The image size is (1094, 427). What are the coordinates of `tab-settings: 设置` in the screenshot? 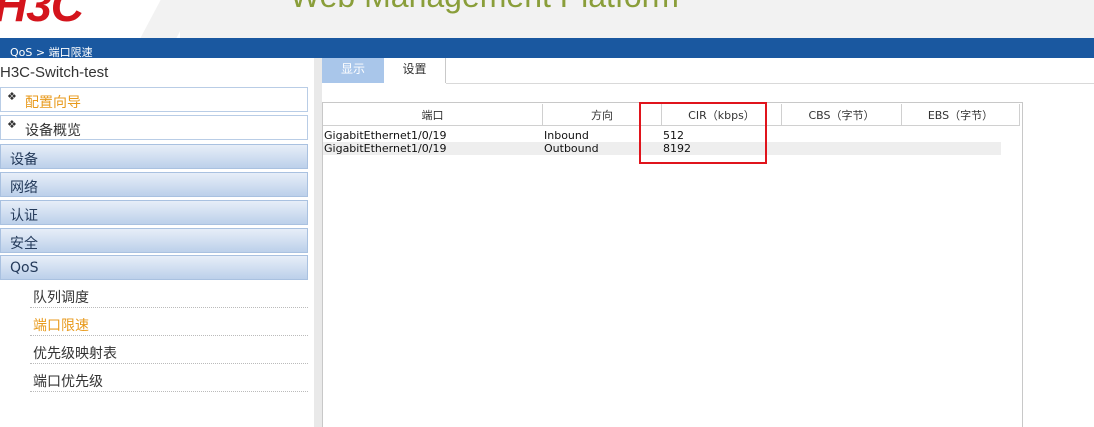 It's located at (415, 70).